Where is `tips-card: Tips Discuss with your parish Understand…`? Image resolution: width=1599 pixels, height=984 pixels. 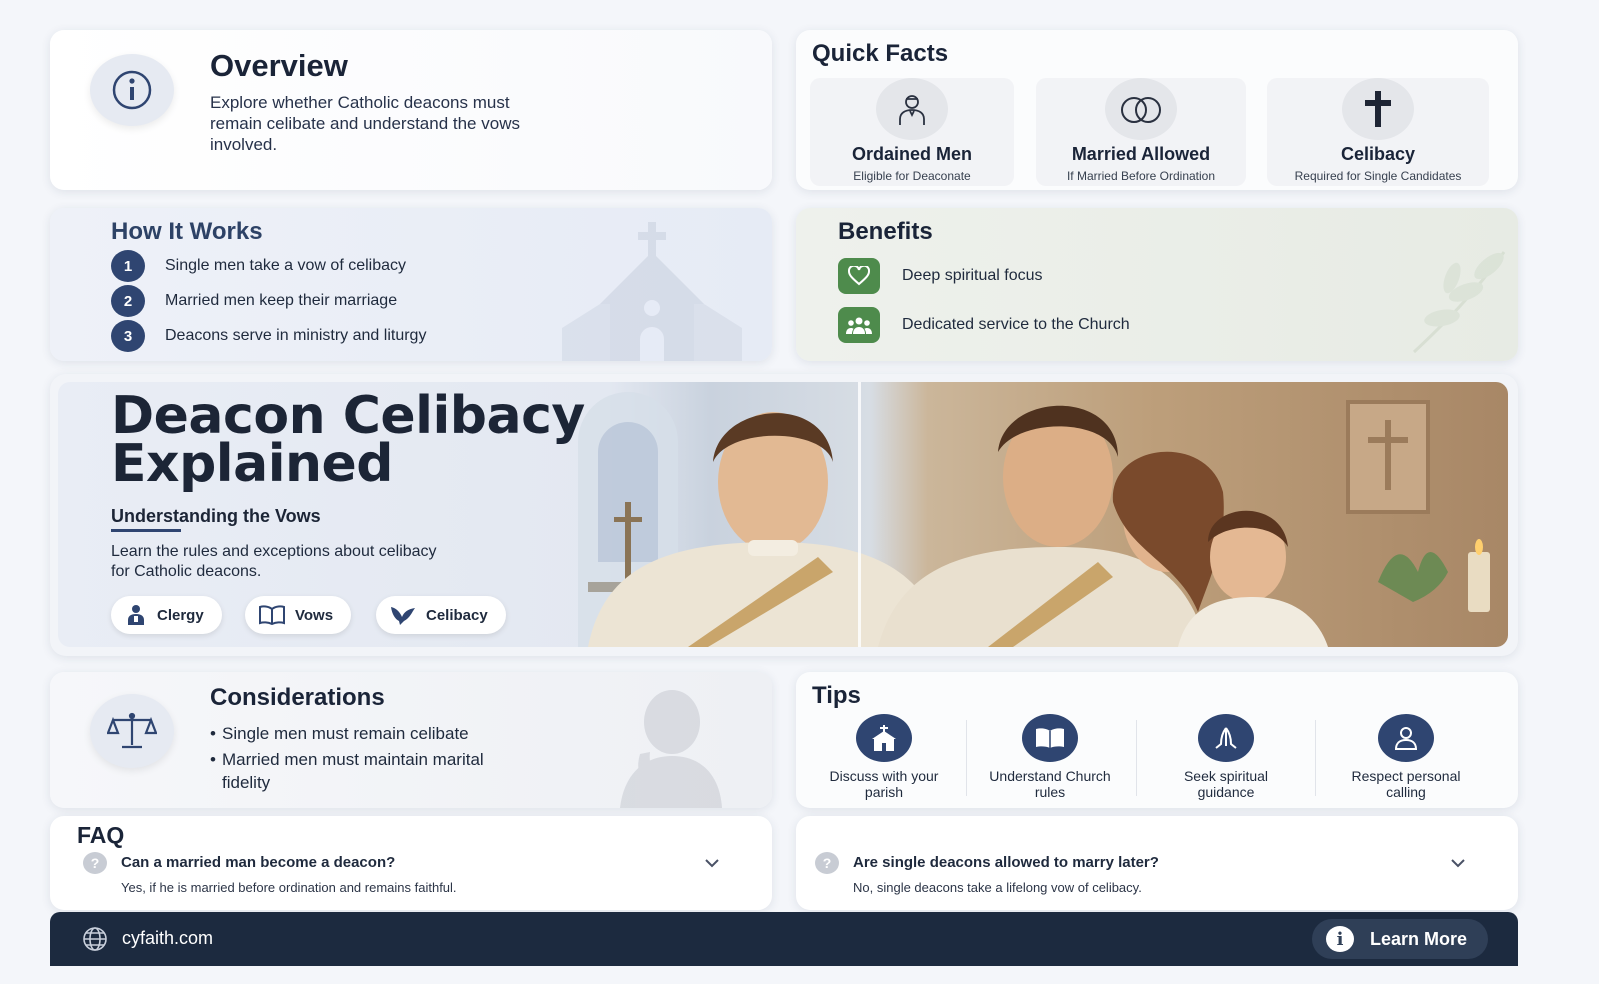
tips-card: Tips Discuss with your parish Understand… is located at coordinates (1157, 740).